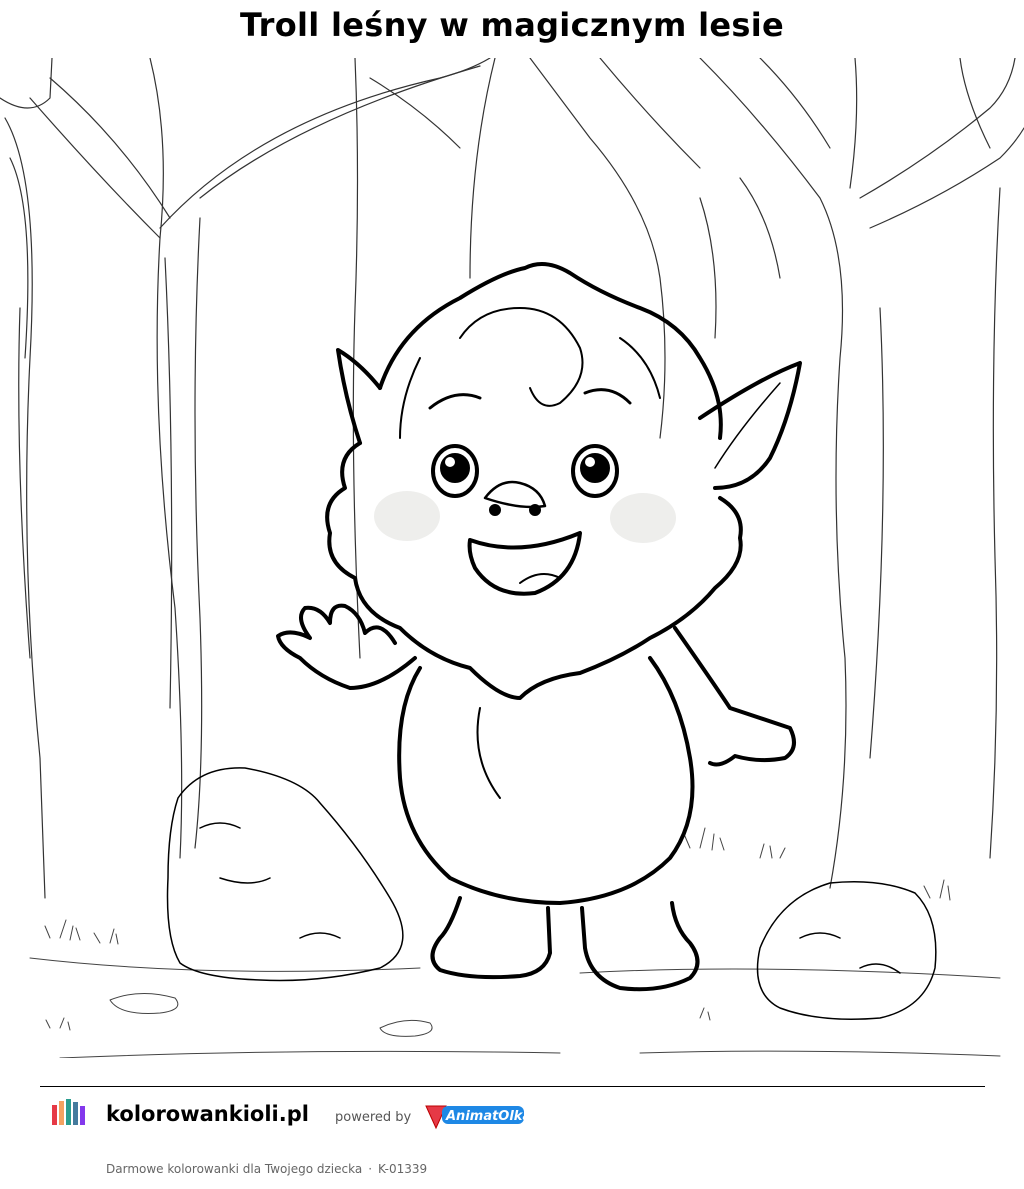 The width and height of the screenshot is (1024, 1189). Describe the element at coordinates (68, 1117) in the screenshot. I see `kolorowankioli-logo-icon` at that location.